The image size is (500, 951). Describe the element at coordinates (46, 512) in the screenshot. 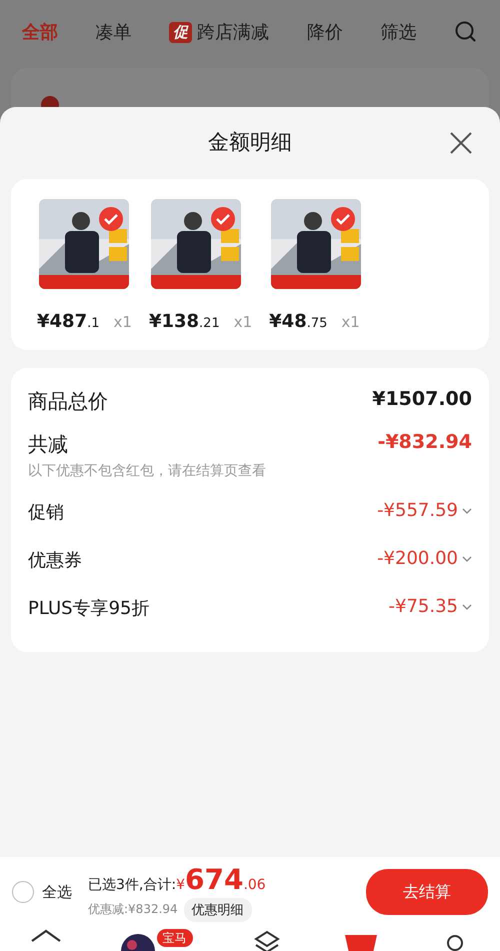

I see `price-label: 促销` at that location.